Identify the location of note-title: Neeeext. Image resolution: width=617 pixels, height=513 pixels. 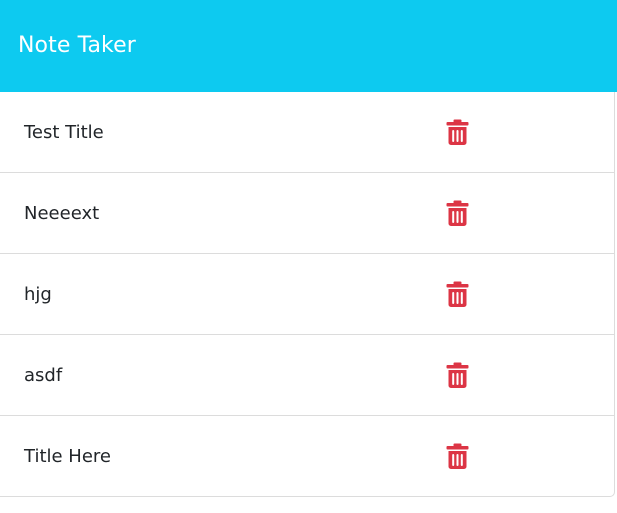
(61, 213).